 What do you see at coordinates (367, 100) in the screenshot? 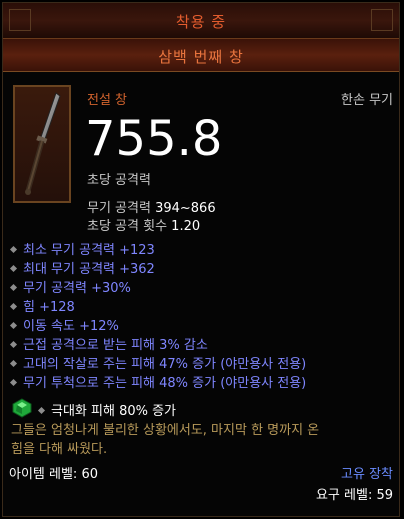
I see `item-slot: 한손 무기` at bounding box center [367, 100].